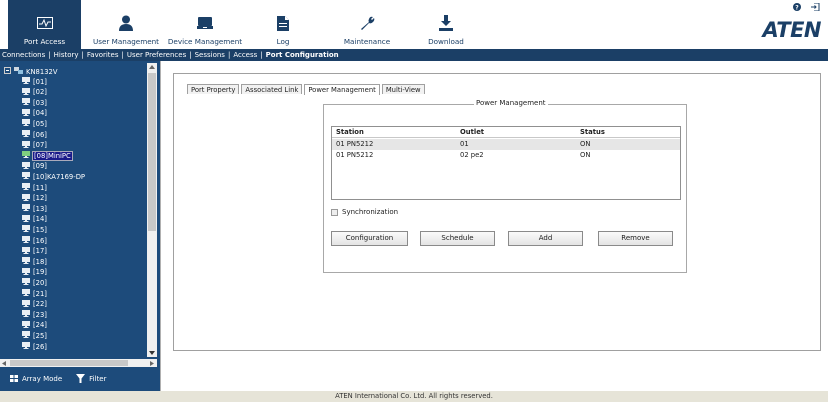  Describe the element at coordinates (152, 353) in the screenshot. I see `scroll-down-icon` at that location.